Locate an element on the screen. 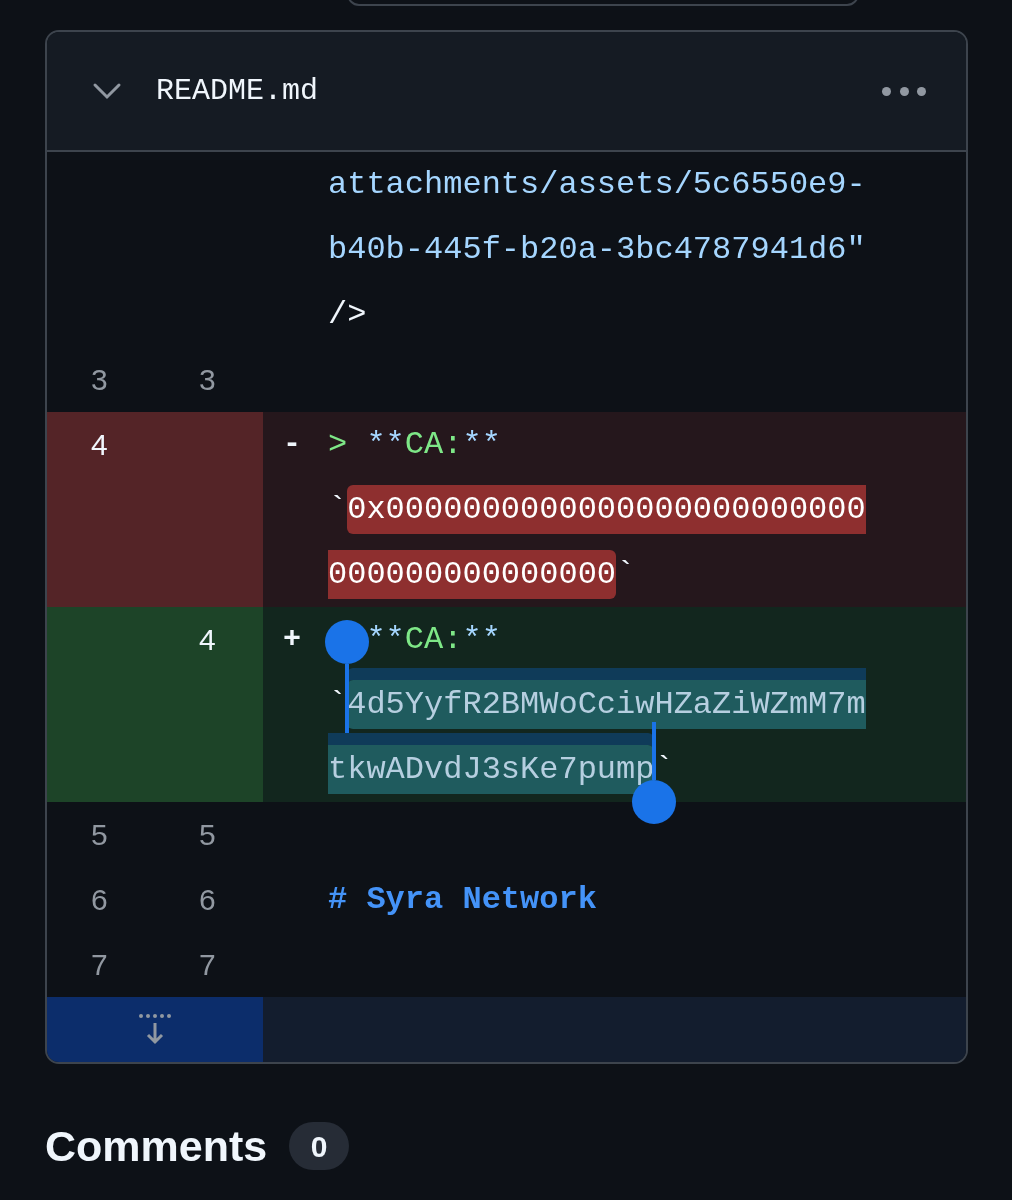  file-name: README.md is located at coordinates (237, 91).